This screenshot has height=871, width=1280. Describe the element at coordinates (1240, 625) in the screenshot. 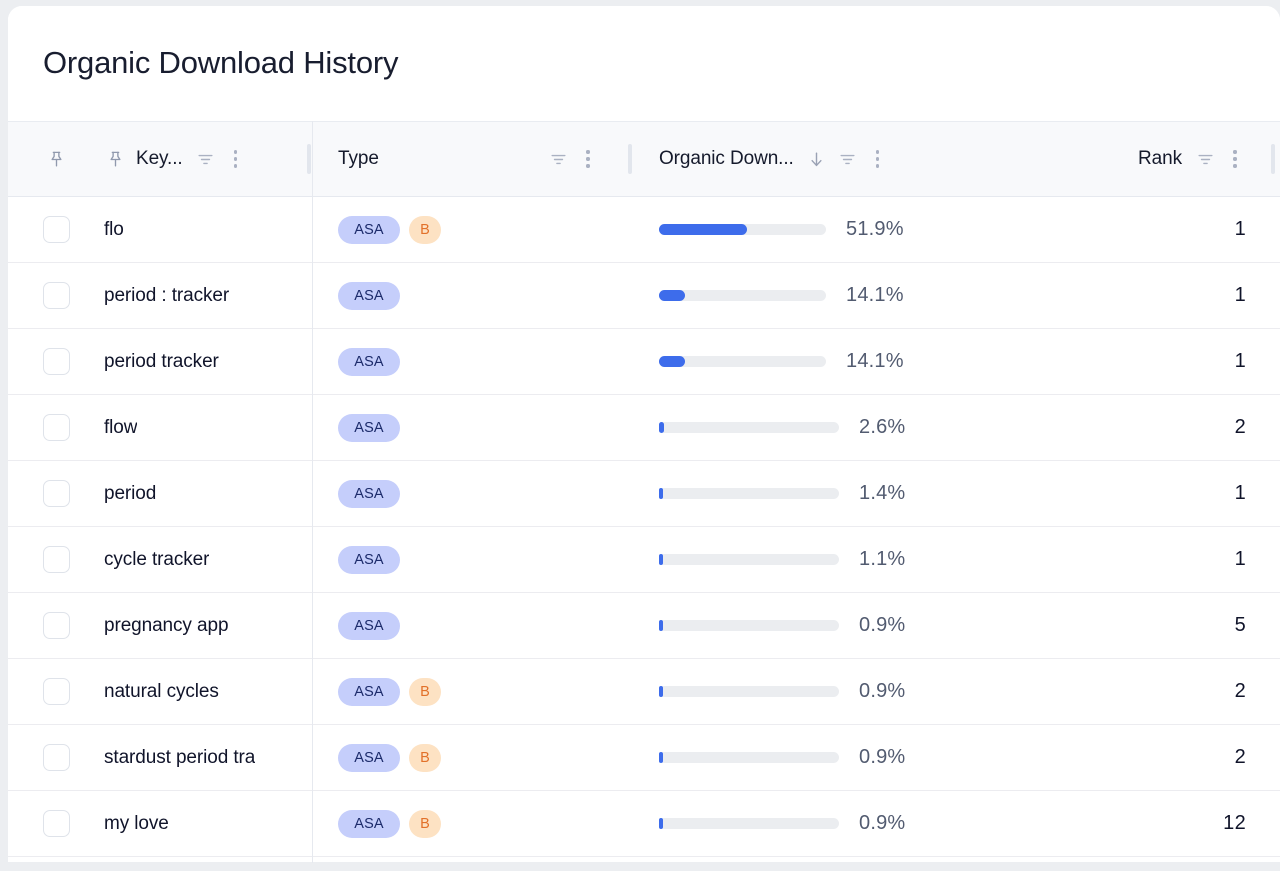

I see `rank-value: 5` at that location.